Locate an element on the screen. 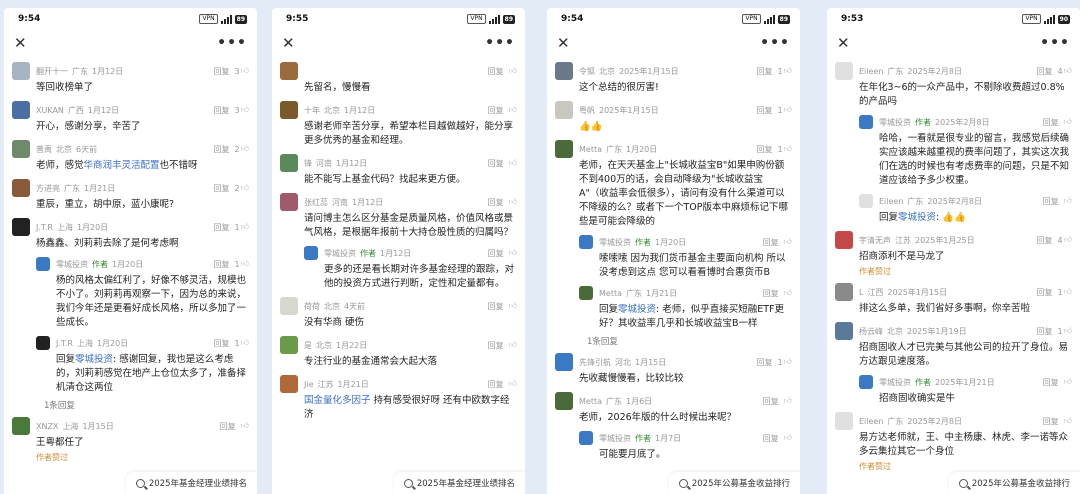  user-name: 先锋引航 is located at coordinates (595, 362).